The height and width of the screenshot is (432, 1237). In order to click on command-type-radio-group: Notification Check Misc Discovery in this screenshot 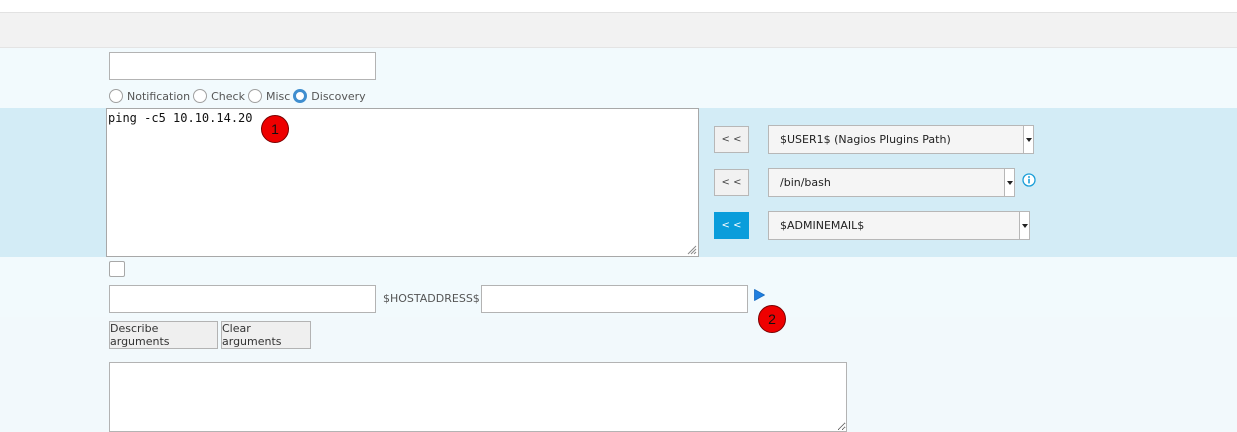, I will do `click(239, 96)`.